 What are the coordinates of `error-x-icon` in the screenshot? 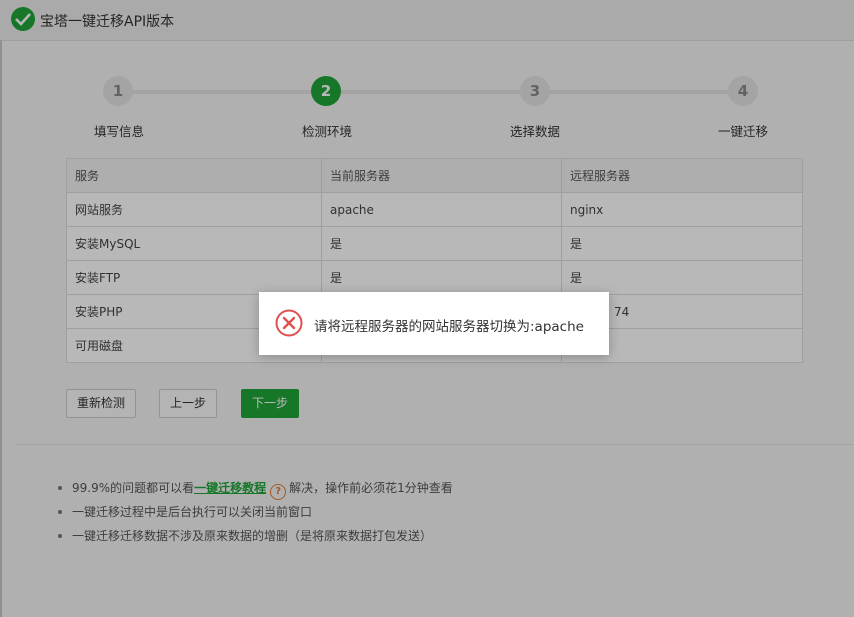 It's located at (289, 323).